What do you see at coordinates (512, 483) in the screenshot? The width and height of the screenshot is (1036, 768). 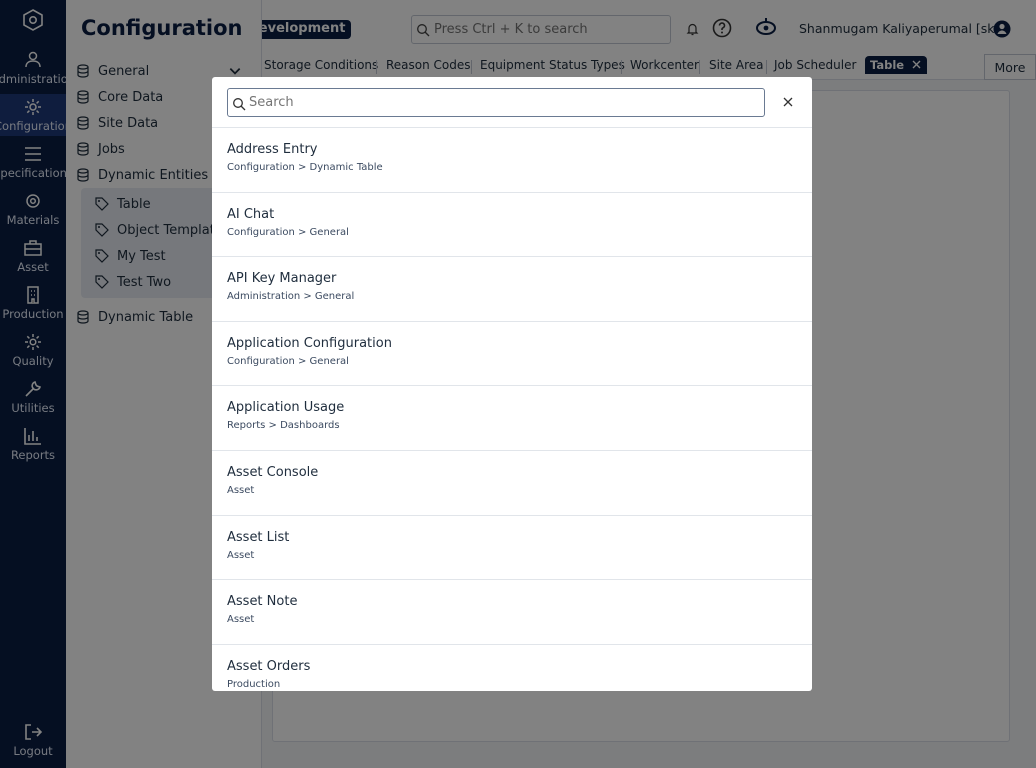 I see `search-result-item: Asset Console Asset` at bounding box center [512, 483].